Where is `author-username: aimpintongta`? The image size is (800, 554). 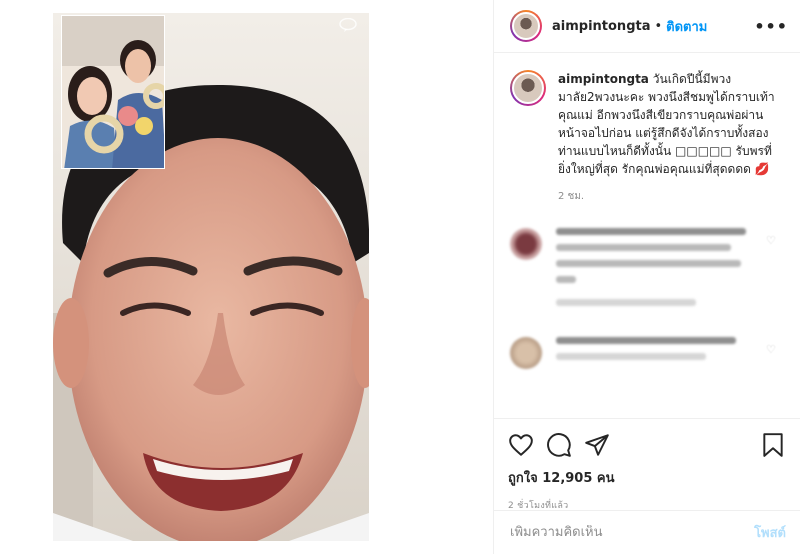 author-username: aimpintongta is located at coordinates (601, 26).